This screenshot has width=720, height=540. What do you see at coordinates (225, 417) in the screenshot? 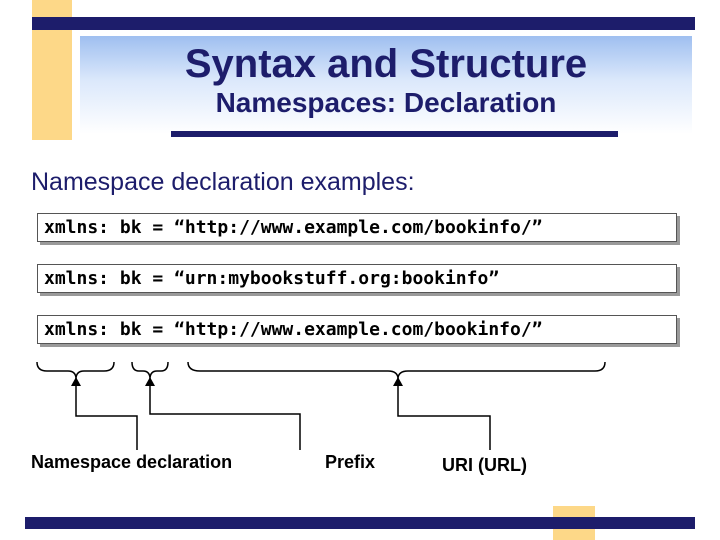
I see `connector-prefix` at bounding box center [225, 417].